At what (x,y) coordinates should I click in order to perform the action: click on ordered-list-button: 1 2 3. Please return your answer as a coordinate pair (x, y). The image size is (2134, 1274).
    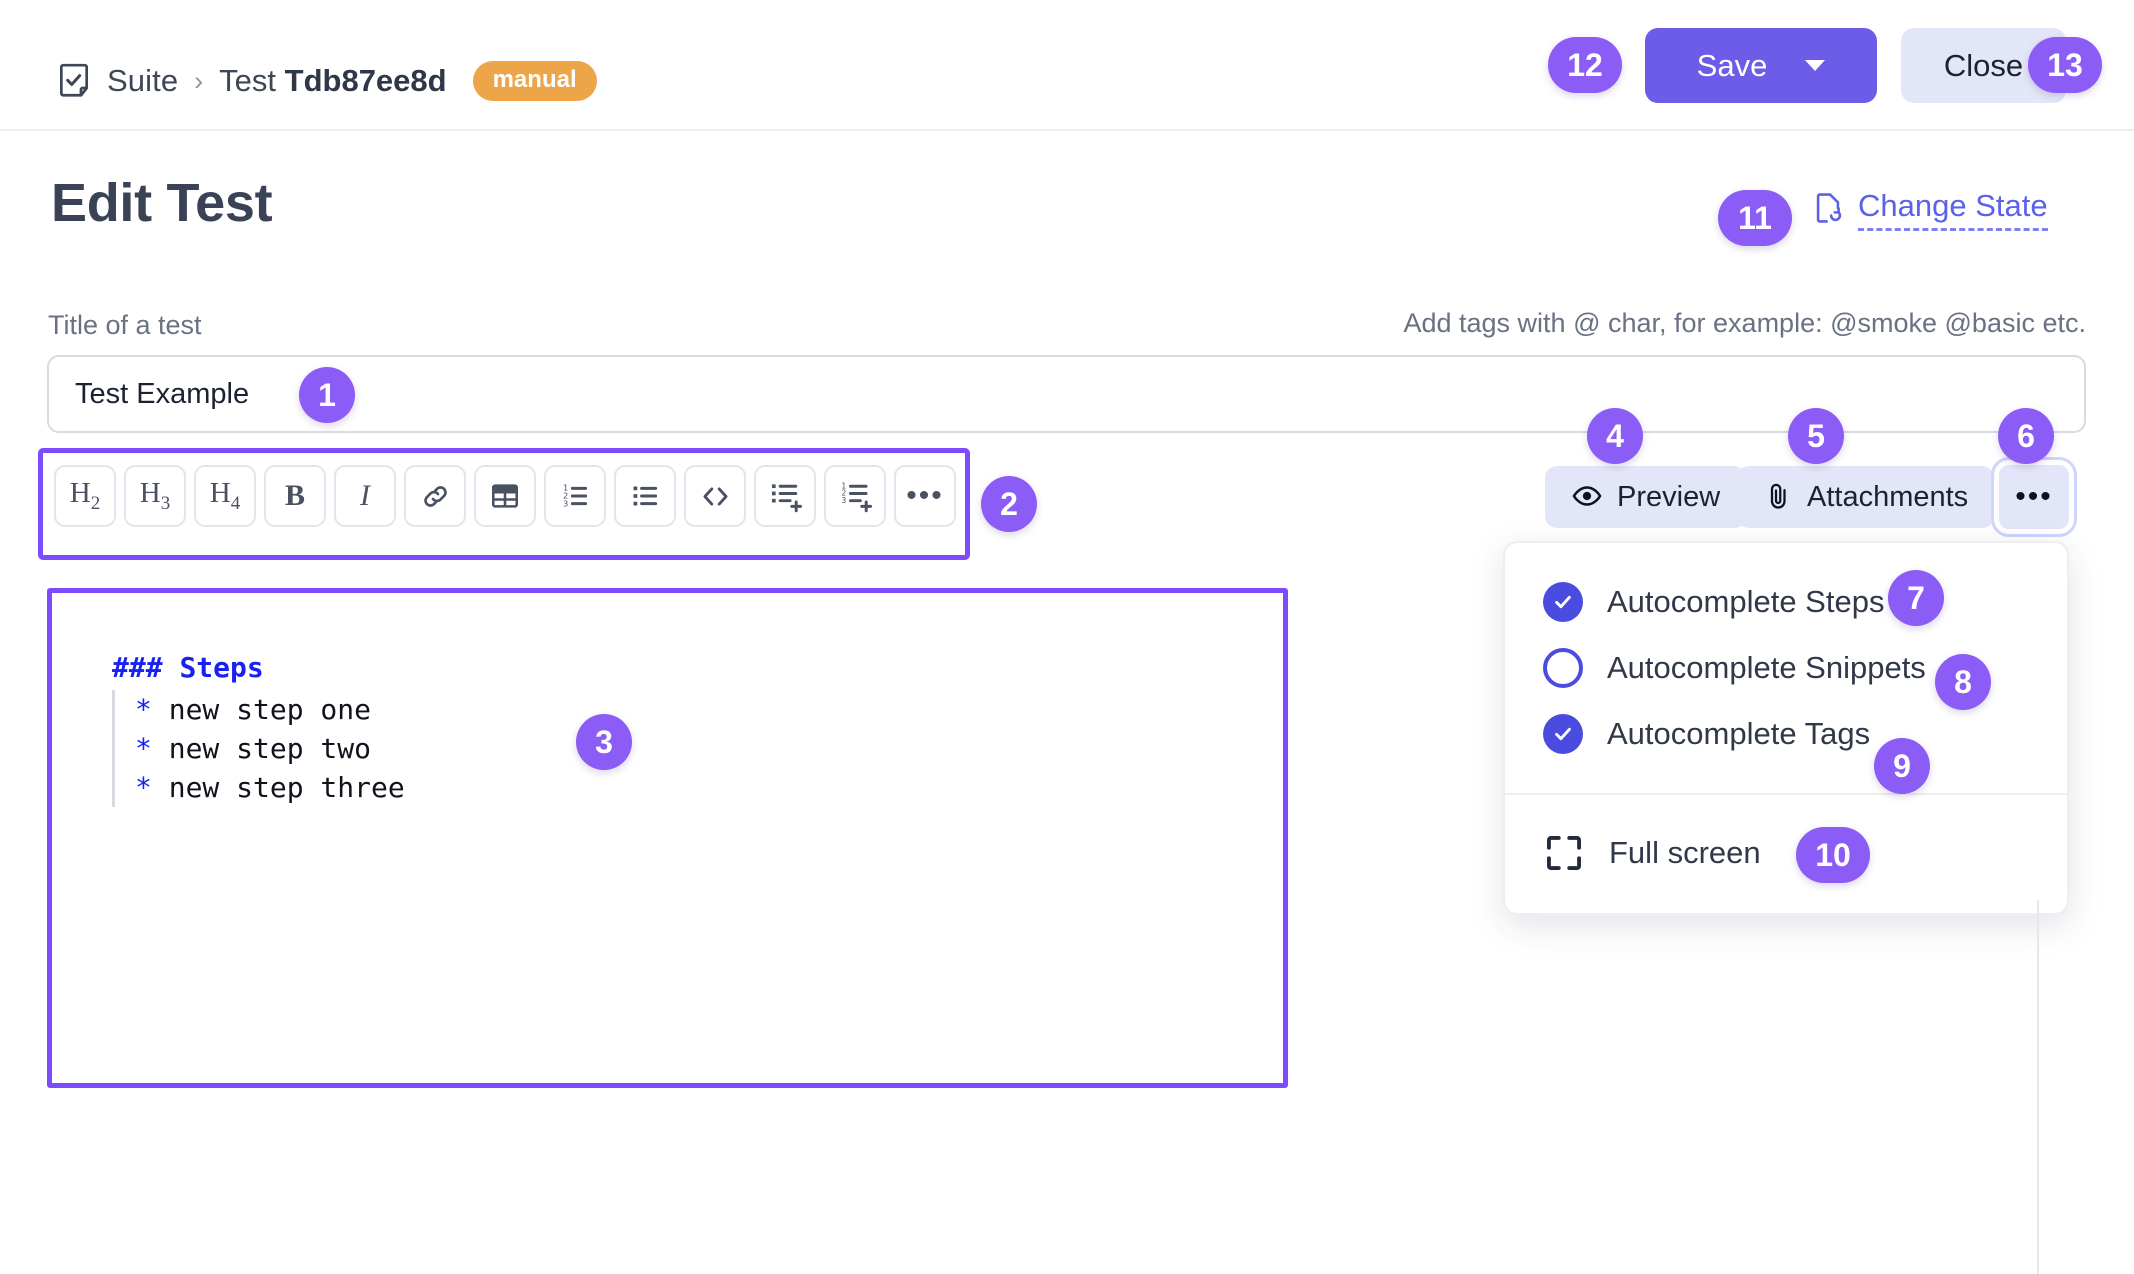
    Looking at the image, I should click on (575, 496).